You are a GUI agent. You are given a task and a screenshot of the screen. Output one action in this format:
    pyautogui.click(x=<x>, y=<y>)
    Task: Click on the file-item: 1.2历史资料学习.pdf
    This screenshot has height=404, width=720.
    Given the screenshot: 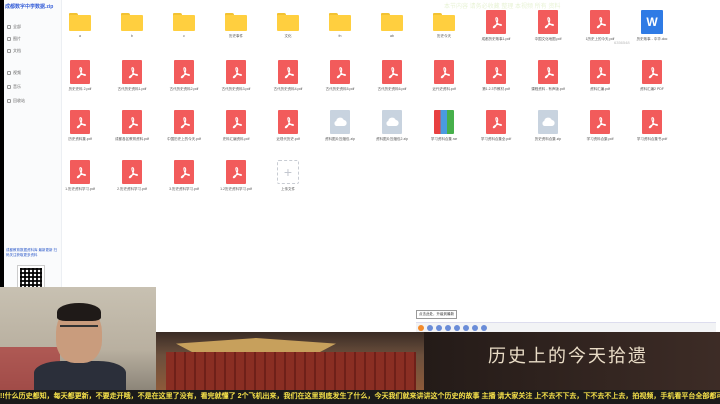 What is the action you would take?
    pyautogui.click(x=236, y=184)
    